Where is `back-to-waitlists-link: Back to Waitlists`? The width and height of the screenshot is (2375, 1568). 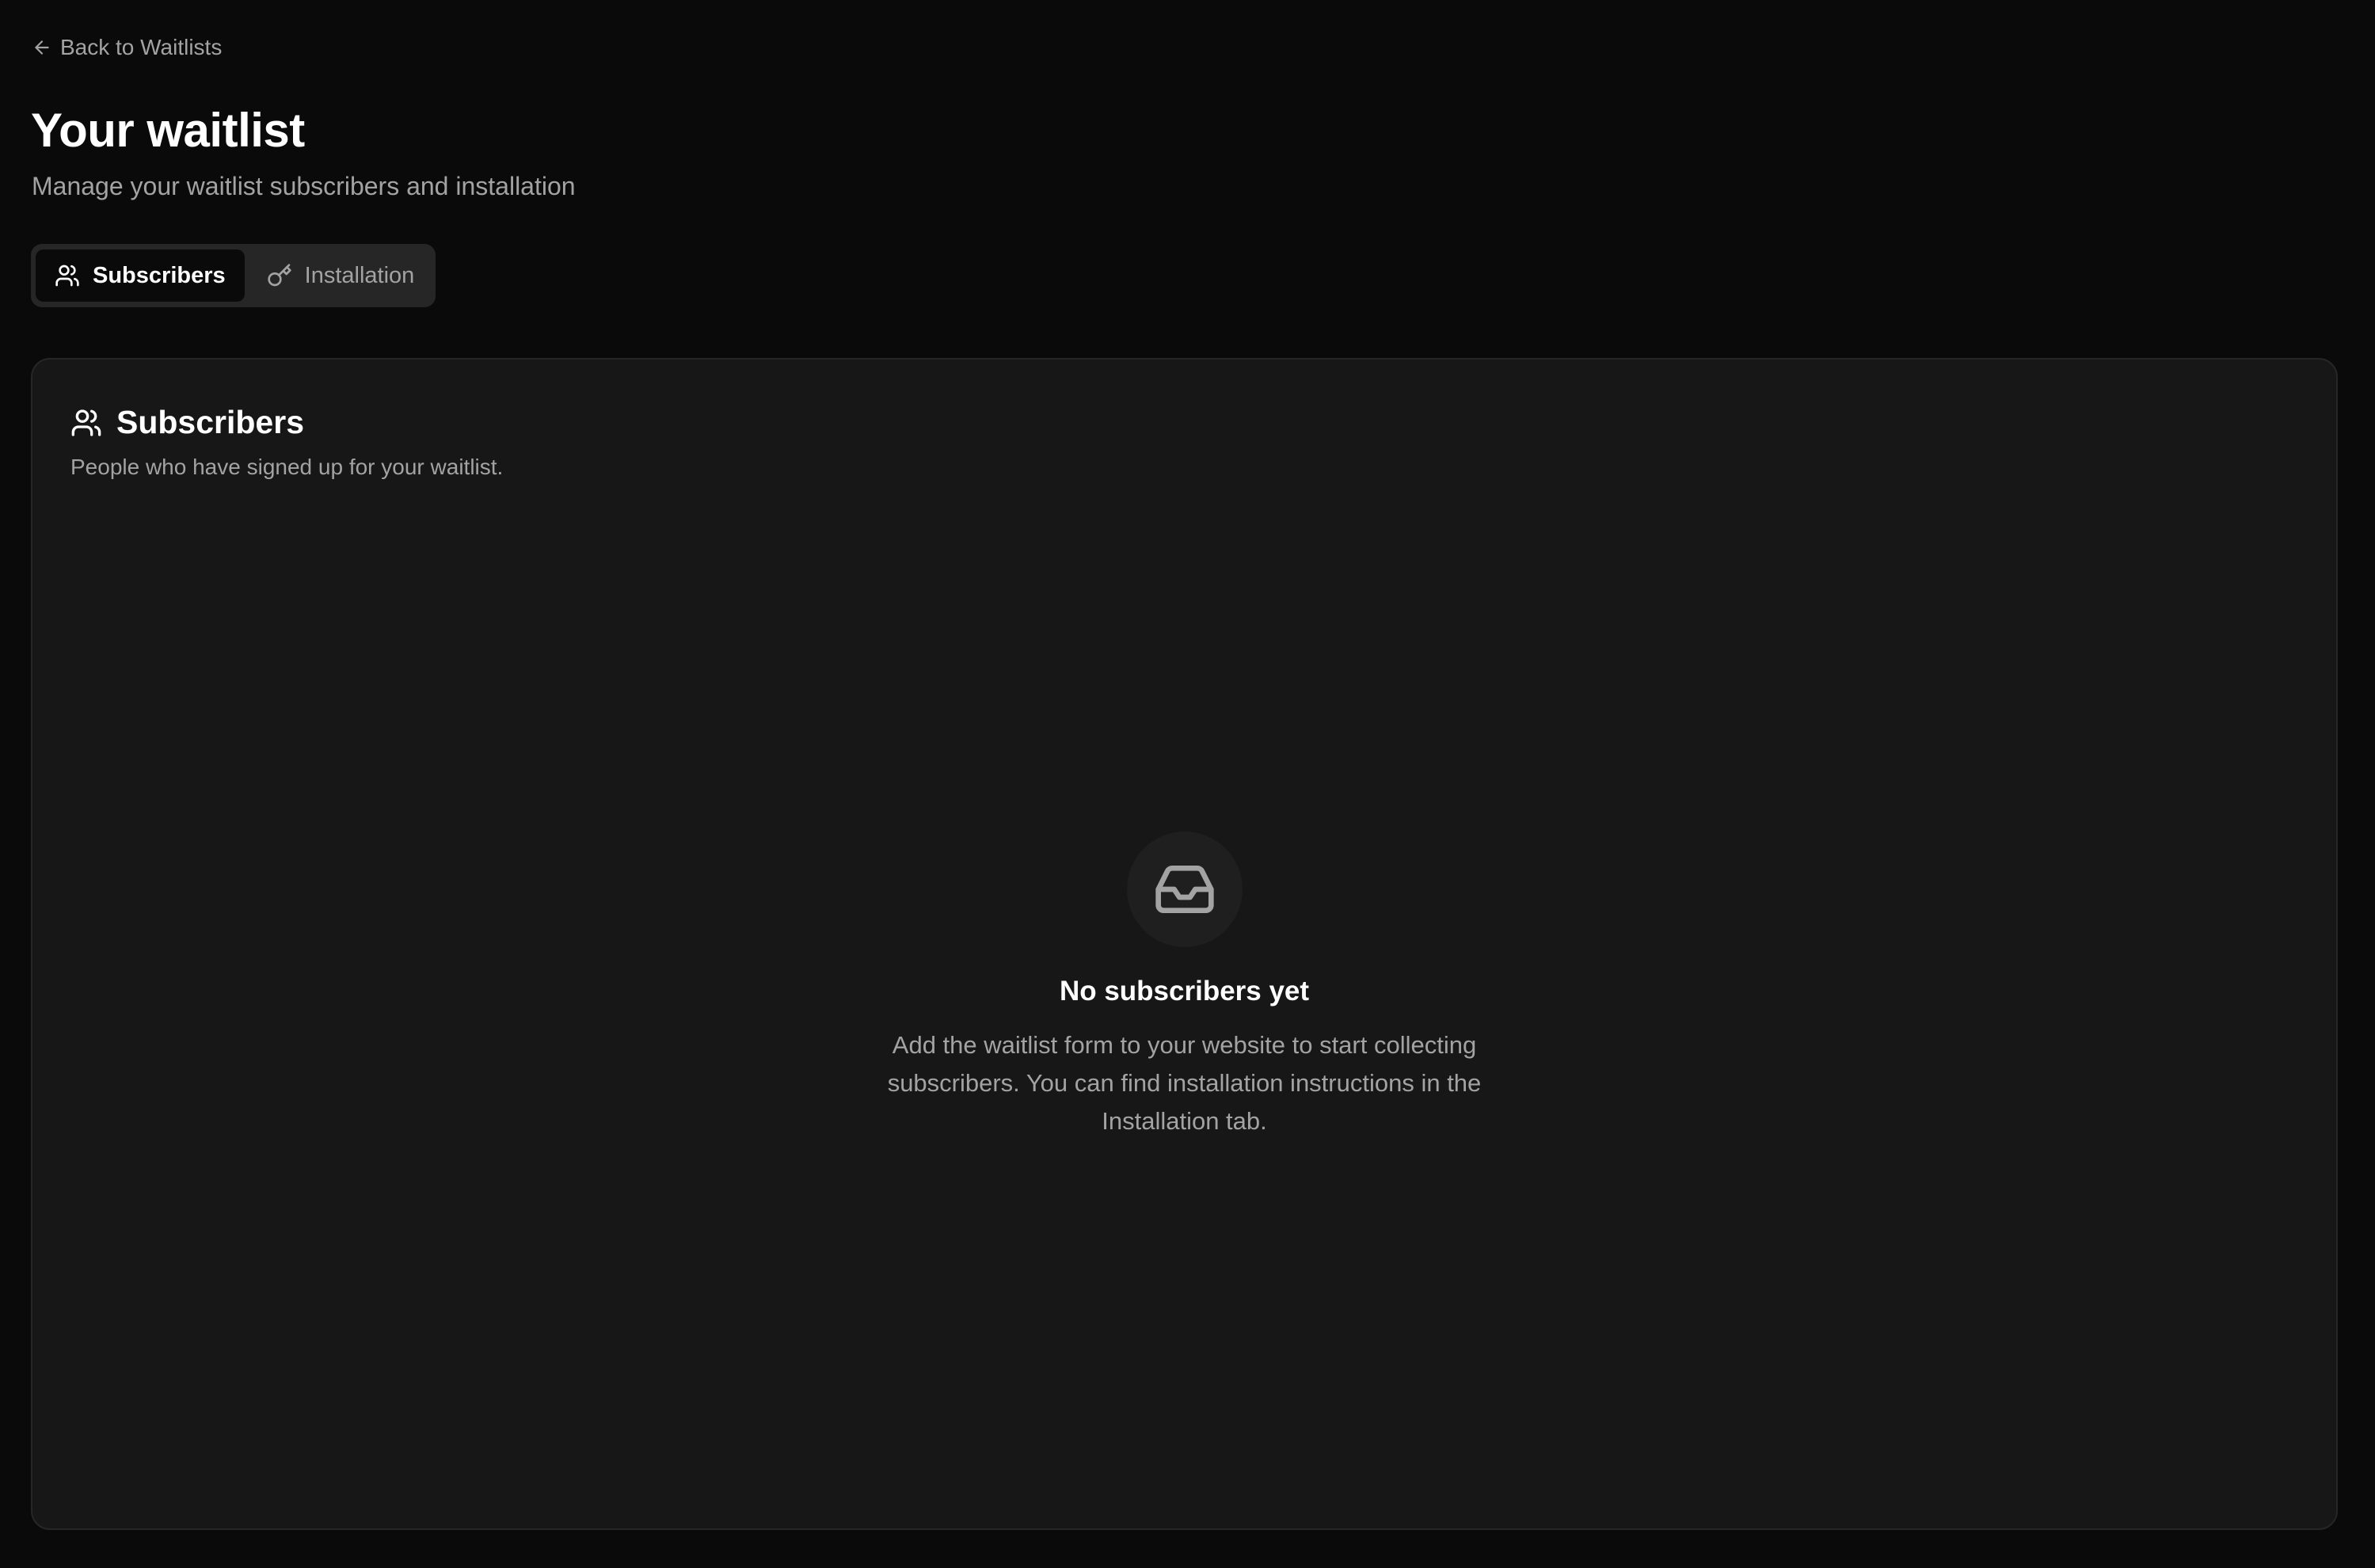
back-to-waitlists-link: Back to Waitlists is located at coordinates (127, 47).